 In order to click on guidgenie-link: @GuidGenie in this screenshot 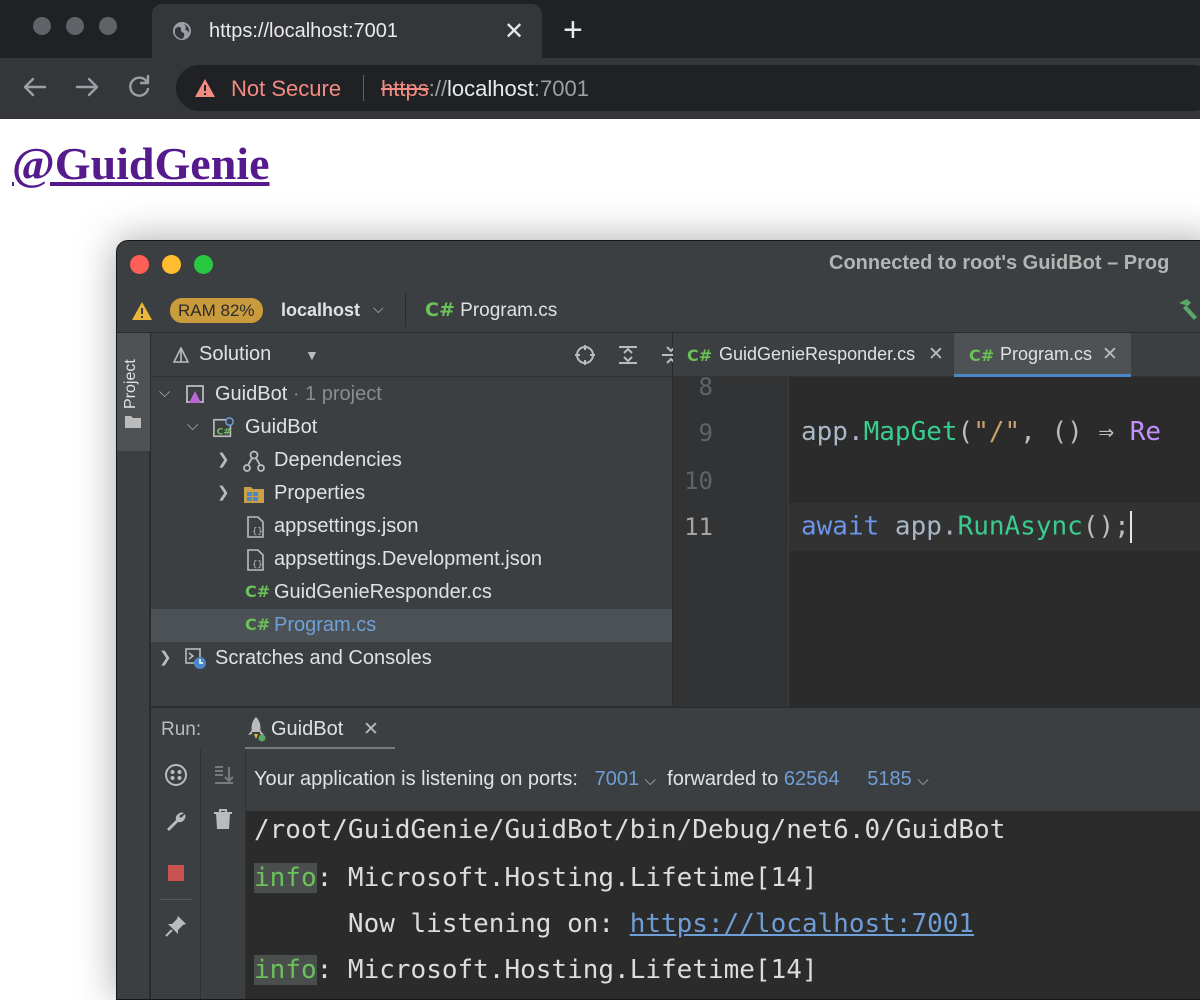, I will do `click(141, 164)`.